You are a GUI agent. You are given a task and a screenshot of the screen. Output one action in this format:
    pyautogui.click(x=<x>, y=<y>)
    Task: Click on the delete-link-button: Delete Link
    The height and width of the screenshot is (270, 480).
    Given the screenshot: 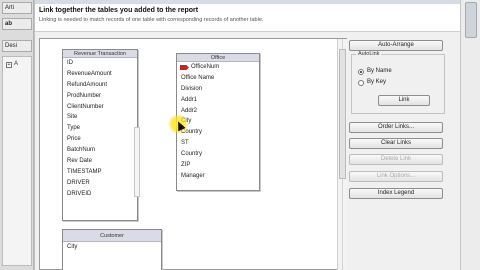 What is the action you would take?
    pyautogui.click(x=396, y=159)
    